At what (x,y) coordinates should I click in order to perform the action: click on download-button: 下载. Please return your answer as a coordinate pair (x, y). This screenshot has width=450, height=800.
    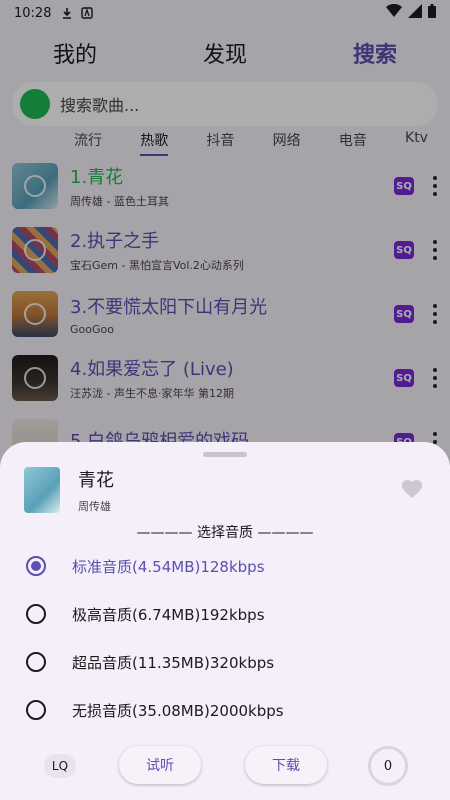
    Looking at the image, I should click on (286, 765).